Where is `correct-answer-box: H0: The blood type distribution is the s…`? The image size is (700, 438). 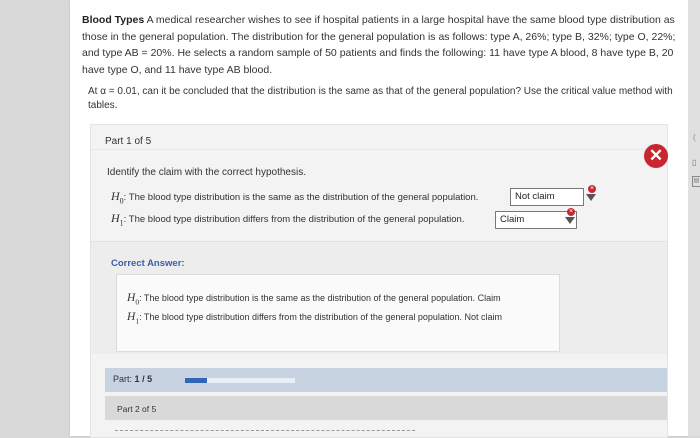
correct-answer-box: H0: The blood type distribution is the s… is located at coordinates (338, 313).